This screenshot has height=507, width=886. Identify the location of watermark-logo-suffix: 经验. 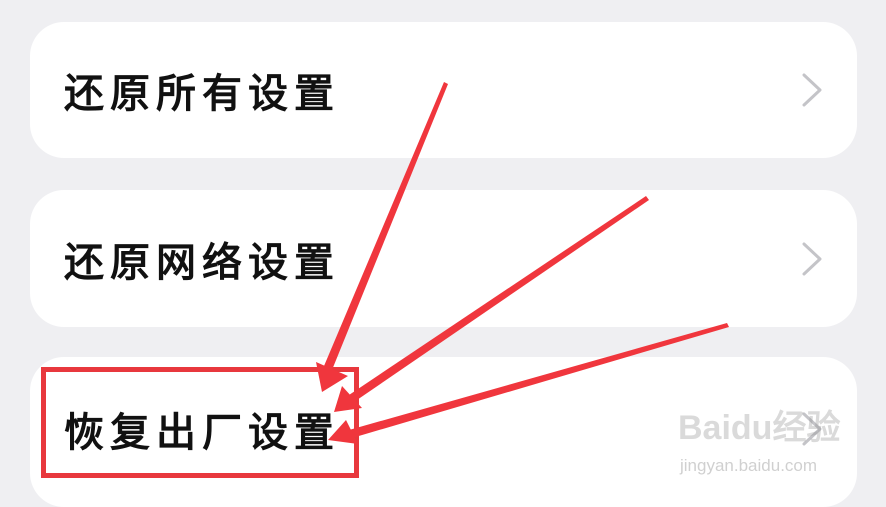
(806, 428).